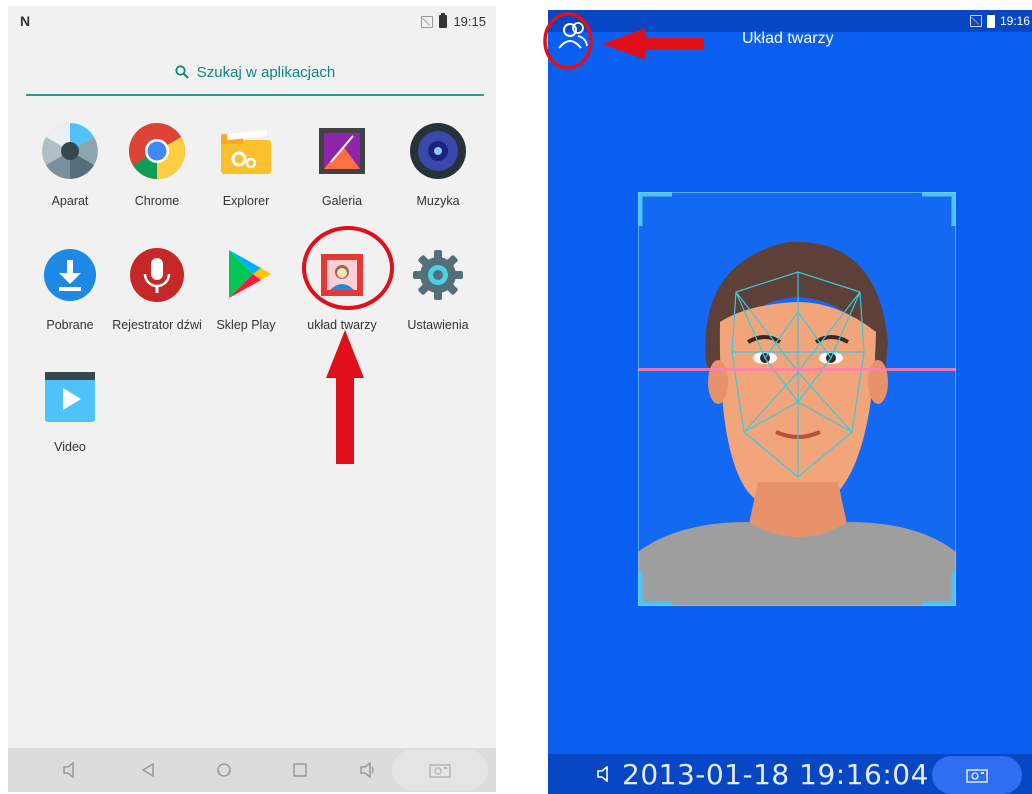  I want to click on app-aparat: Aparat, so click(70, 165).